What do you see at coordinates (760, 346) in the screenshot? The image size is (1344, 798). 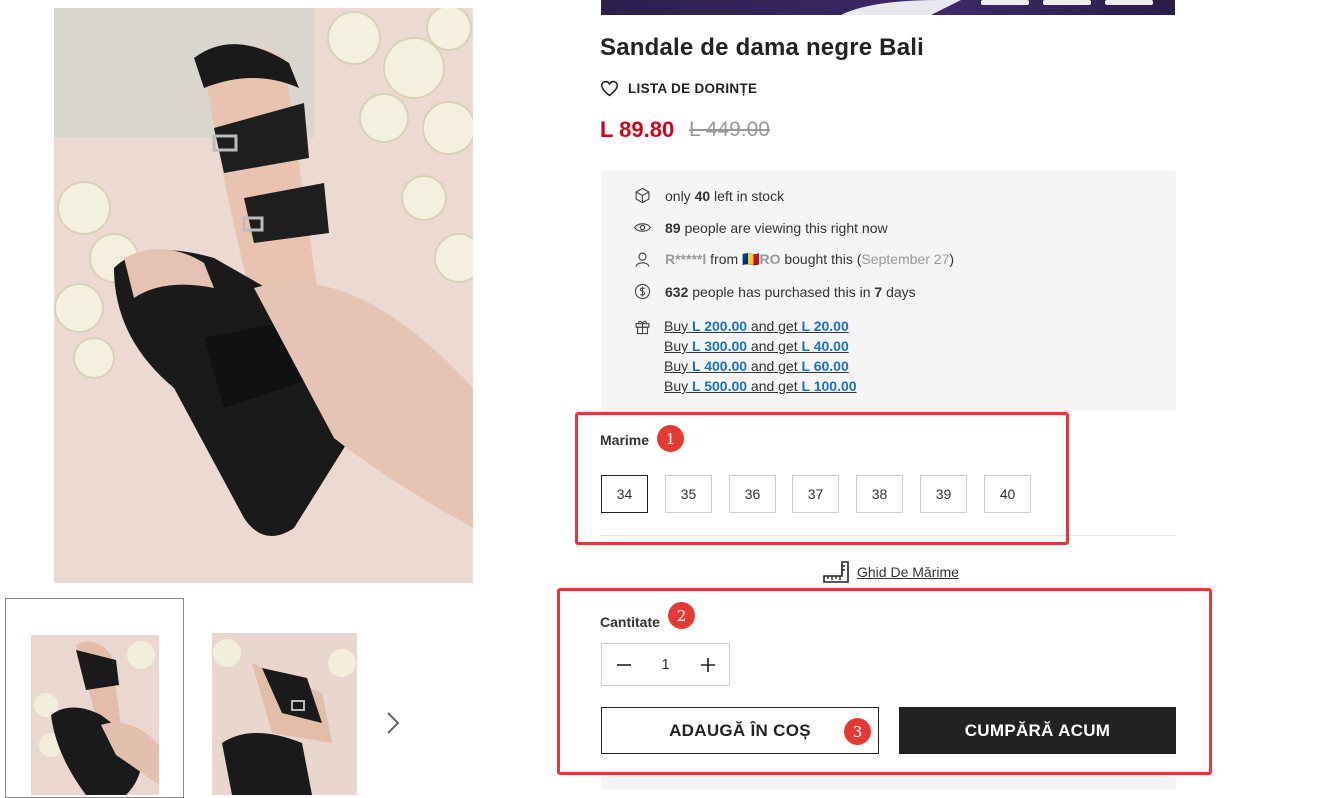 I see `discount-offer-2: Buy L 300.00 and get L 40.00` at bounding box center [760, 346].